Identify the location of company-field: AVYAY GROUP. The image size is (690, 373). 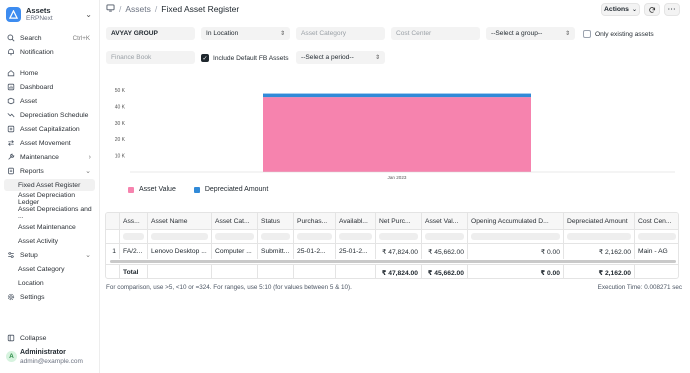
(150, 33).